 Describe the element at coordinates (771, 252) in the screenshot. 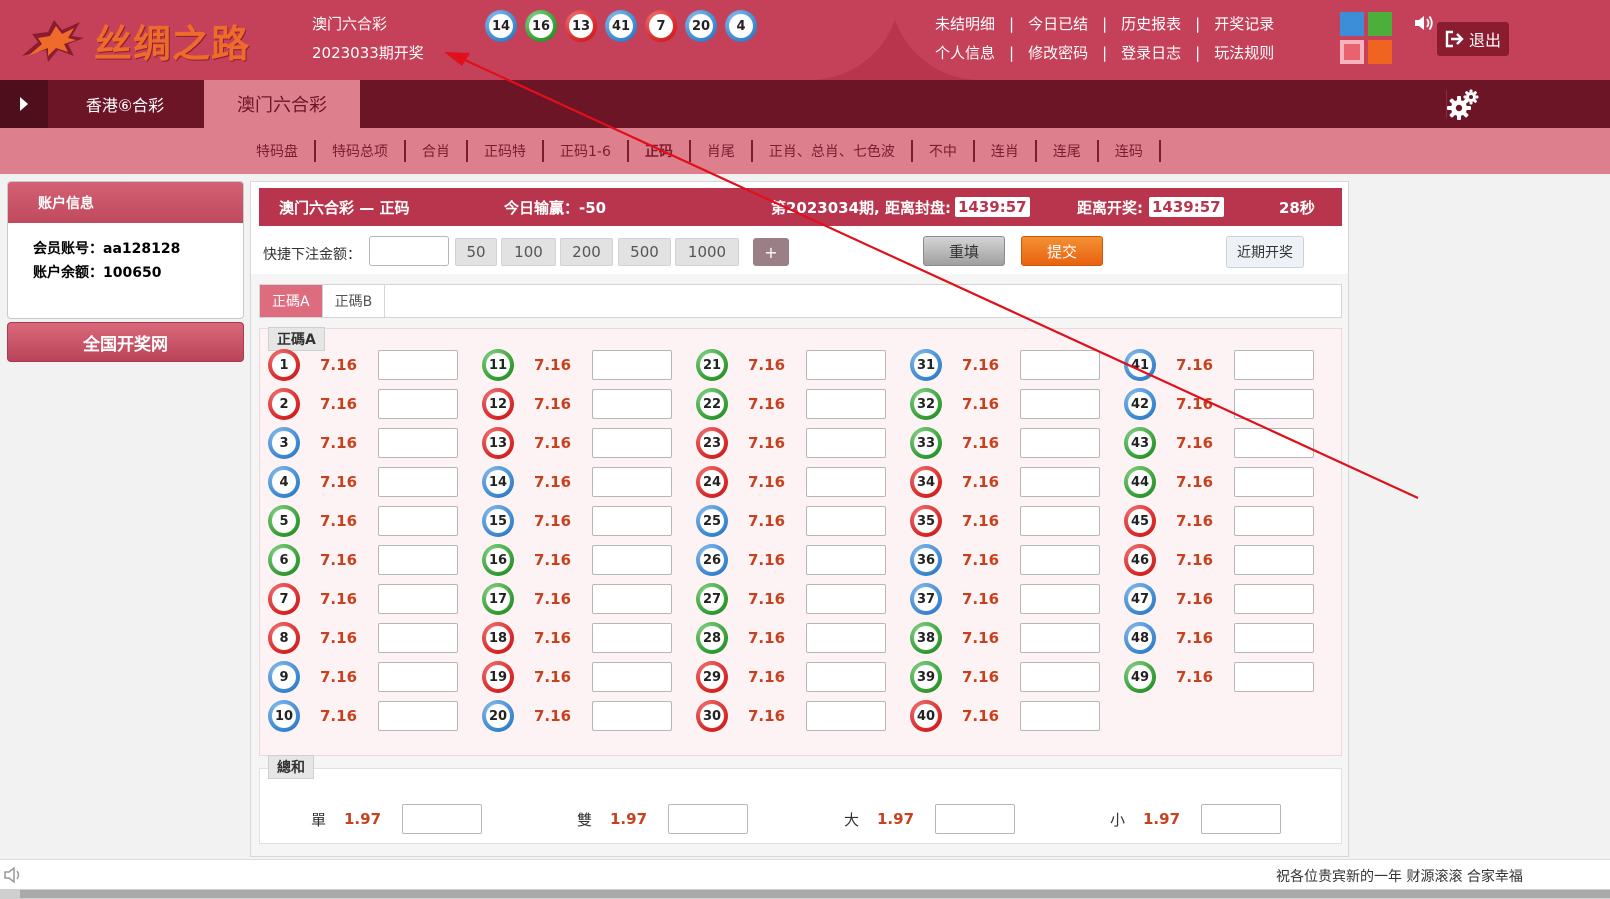

I see `add-amount-button: +` at that location.